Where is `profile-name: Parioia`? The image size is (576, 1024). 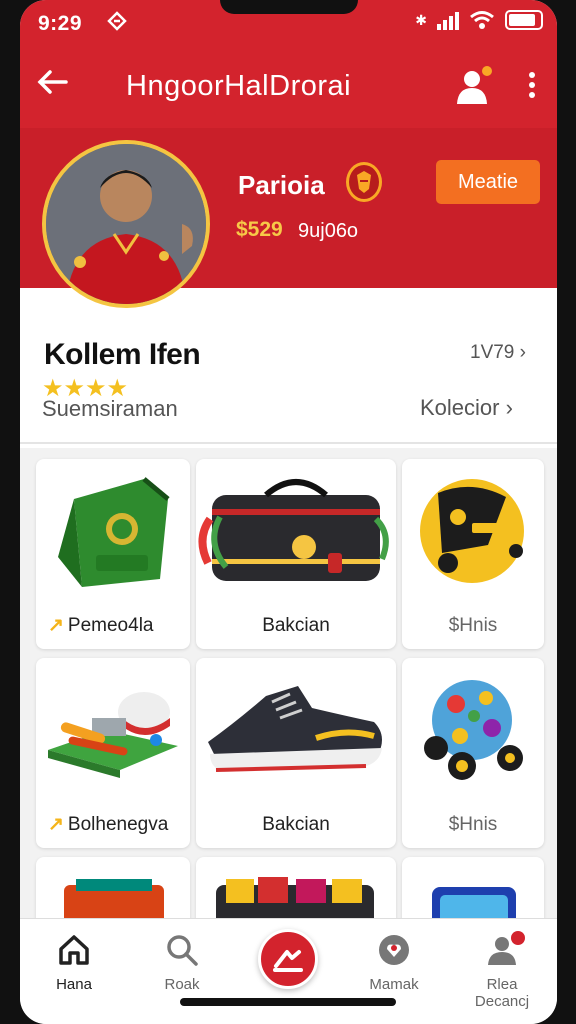 profile-name: Parioia is located at coordinates (281, 185).